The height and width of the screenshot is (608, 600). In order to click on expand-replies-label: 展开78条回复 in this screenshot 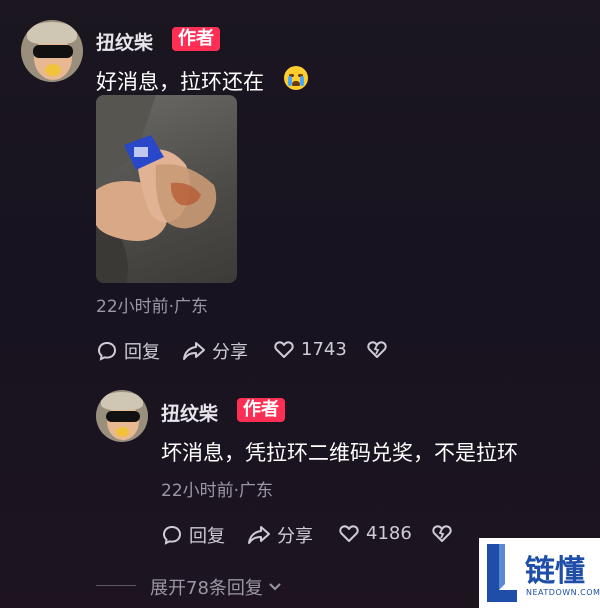, I will do `click(206, 588)`.